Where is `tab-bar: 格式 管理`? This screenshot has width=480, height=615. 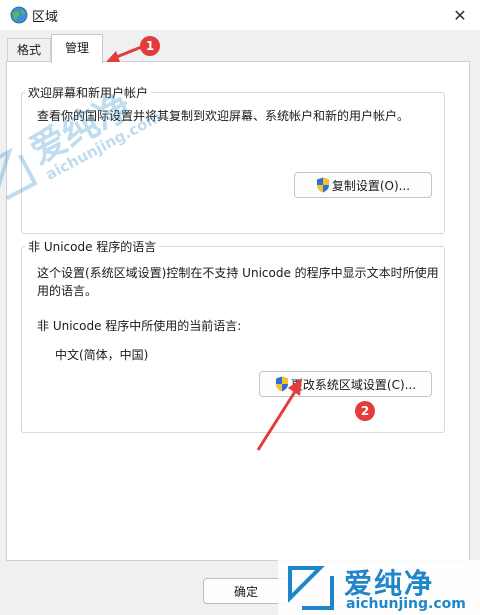
tab-bar: 格式 管理 is located at coordinates (240, 46).